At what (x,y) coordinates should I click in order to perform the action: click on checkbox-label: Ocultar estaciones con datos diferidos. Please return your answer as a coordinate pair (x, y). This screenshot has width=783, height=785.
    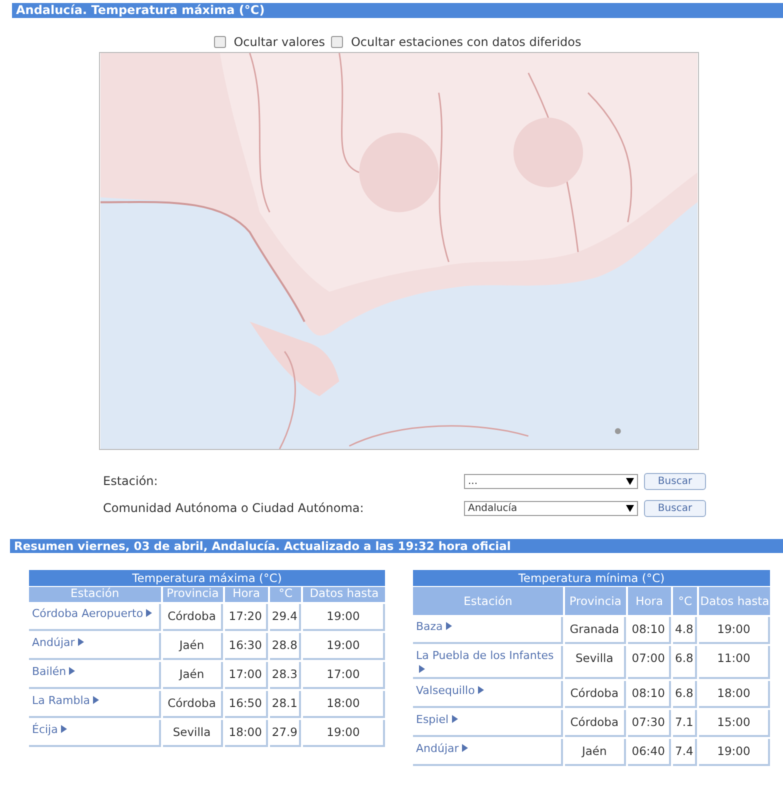
    Looking at the image, I should click on (466, 42).